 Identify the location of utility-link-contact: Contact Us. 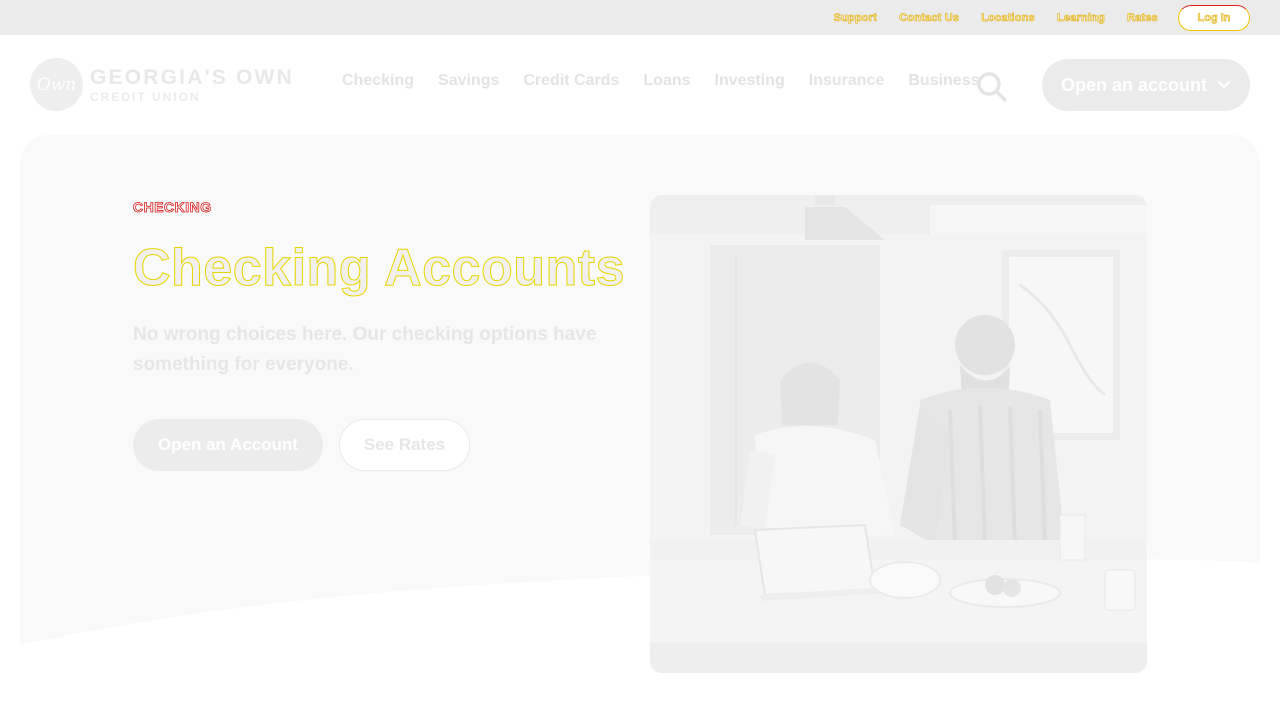
(929, 17).